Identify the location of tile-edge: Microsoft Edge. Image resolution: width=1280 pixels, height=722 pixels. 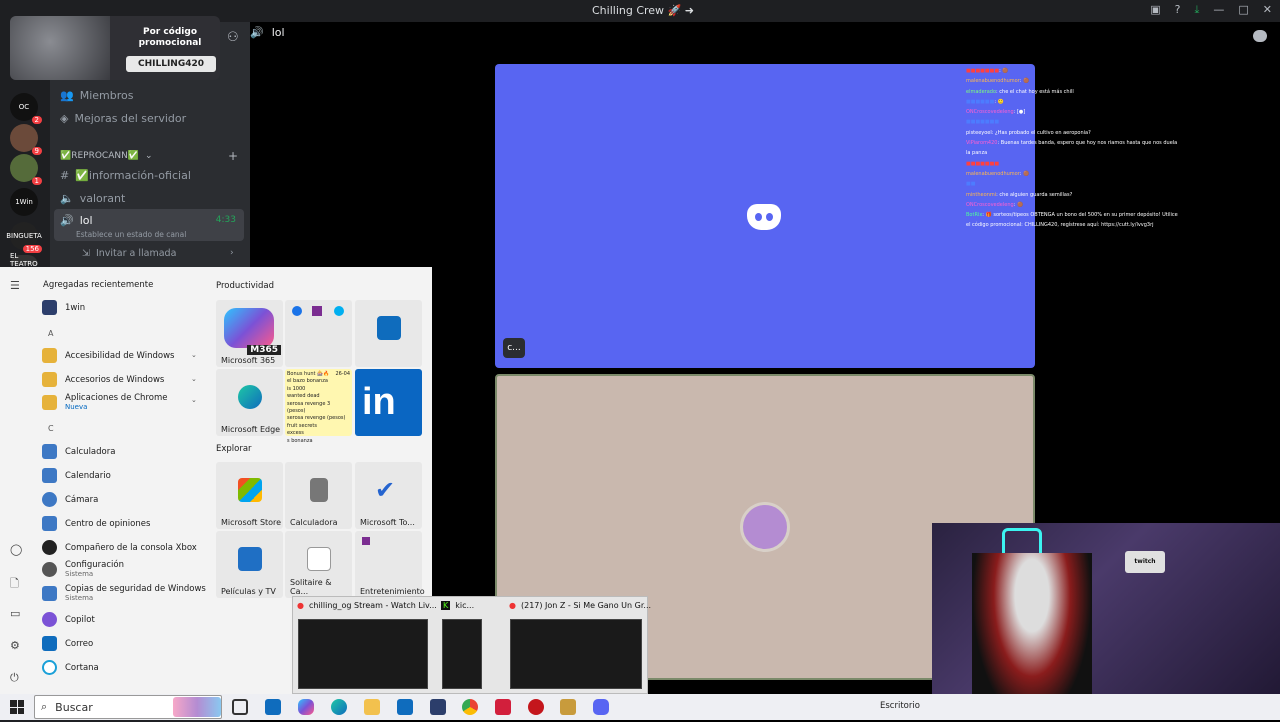
(249, 402).